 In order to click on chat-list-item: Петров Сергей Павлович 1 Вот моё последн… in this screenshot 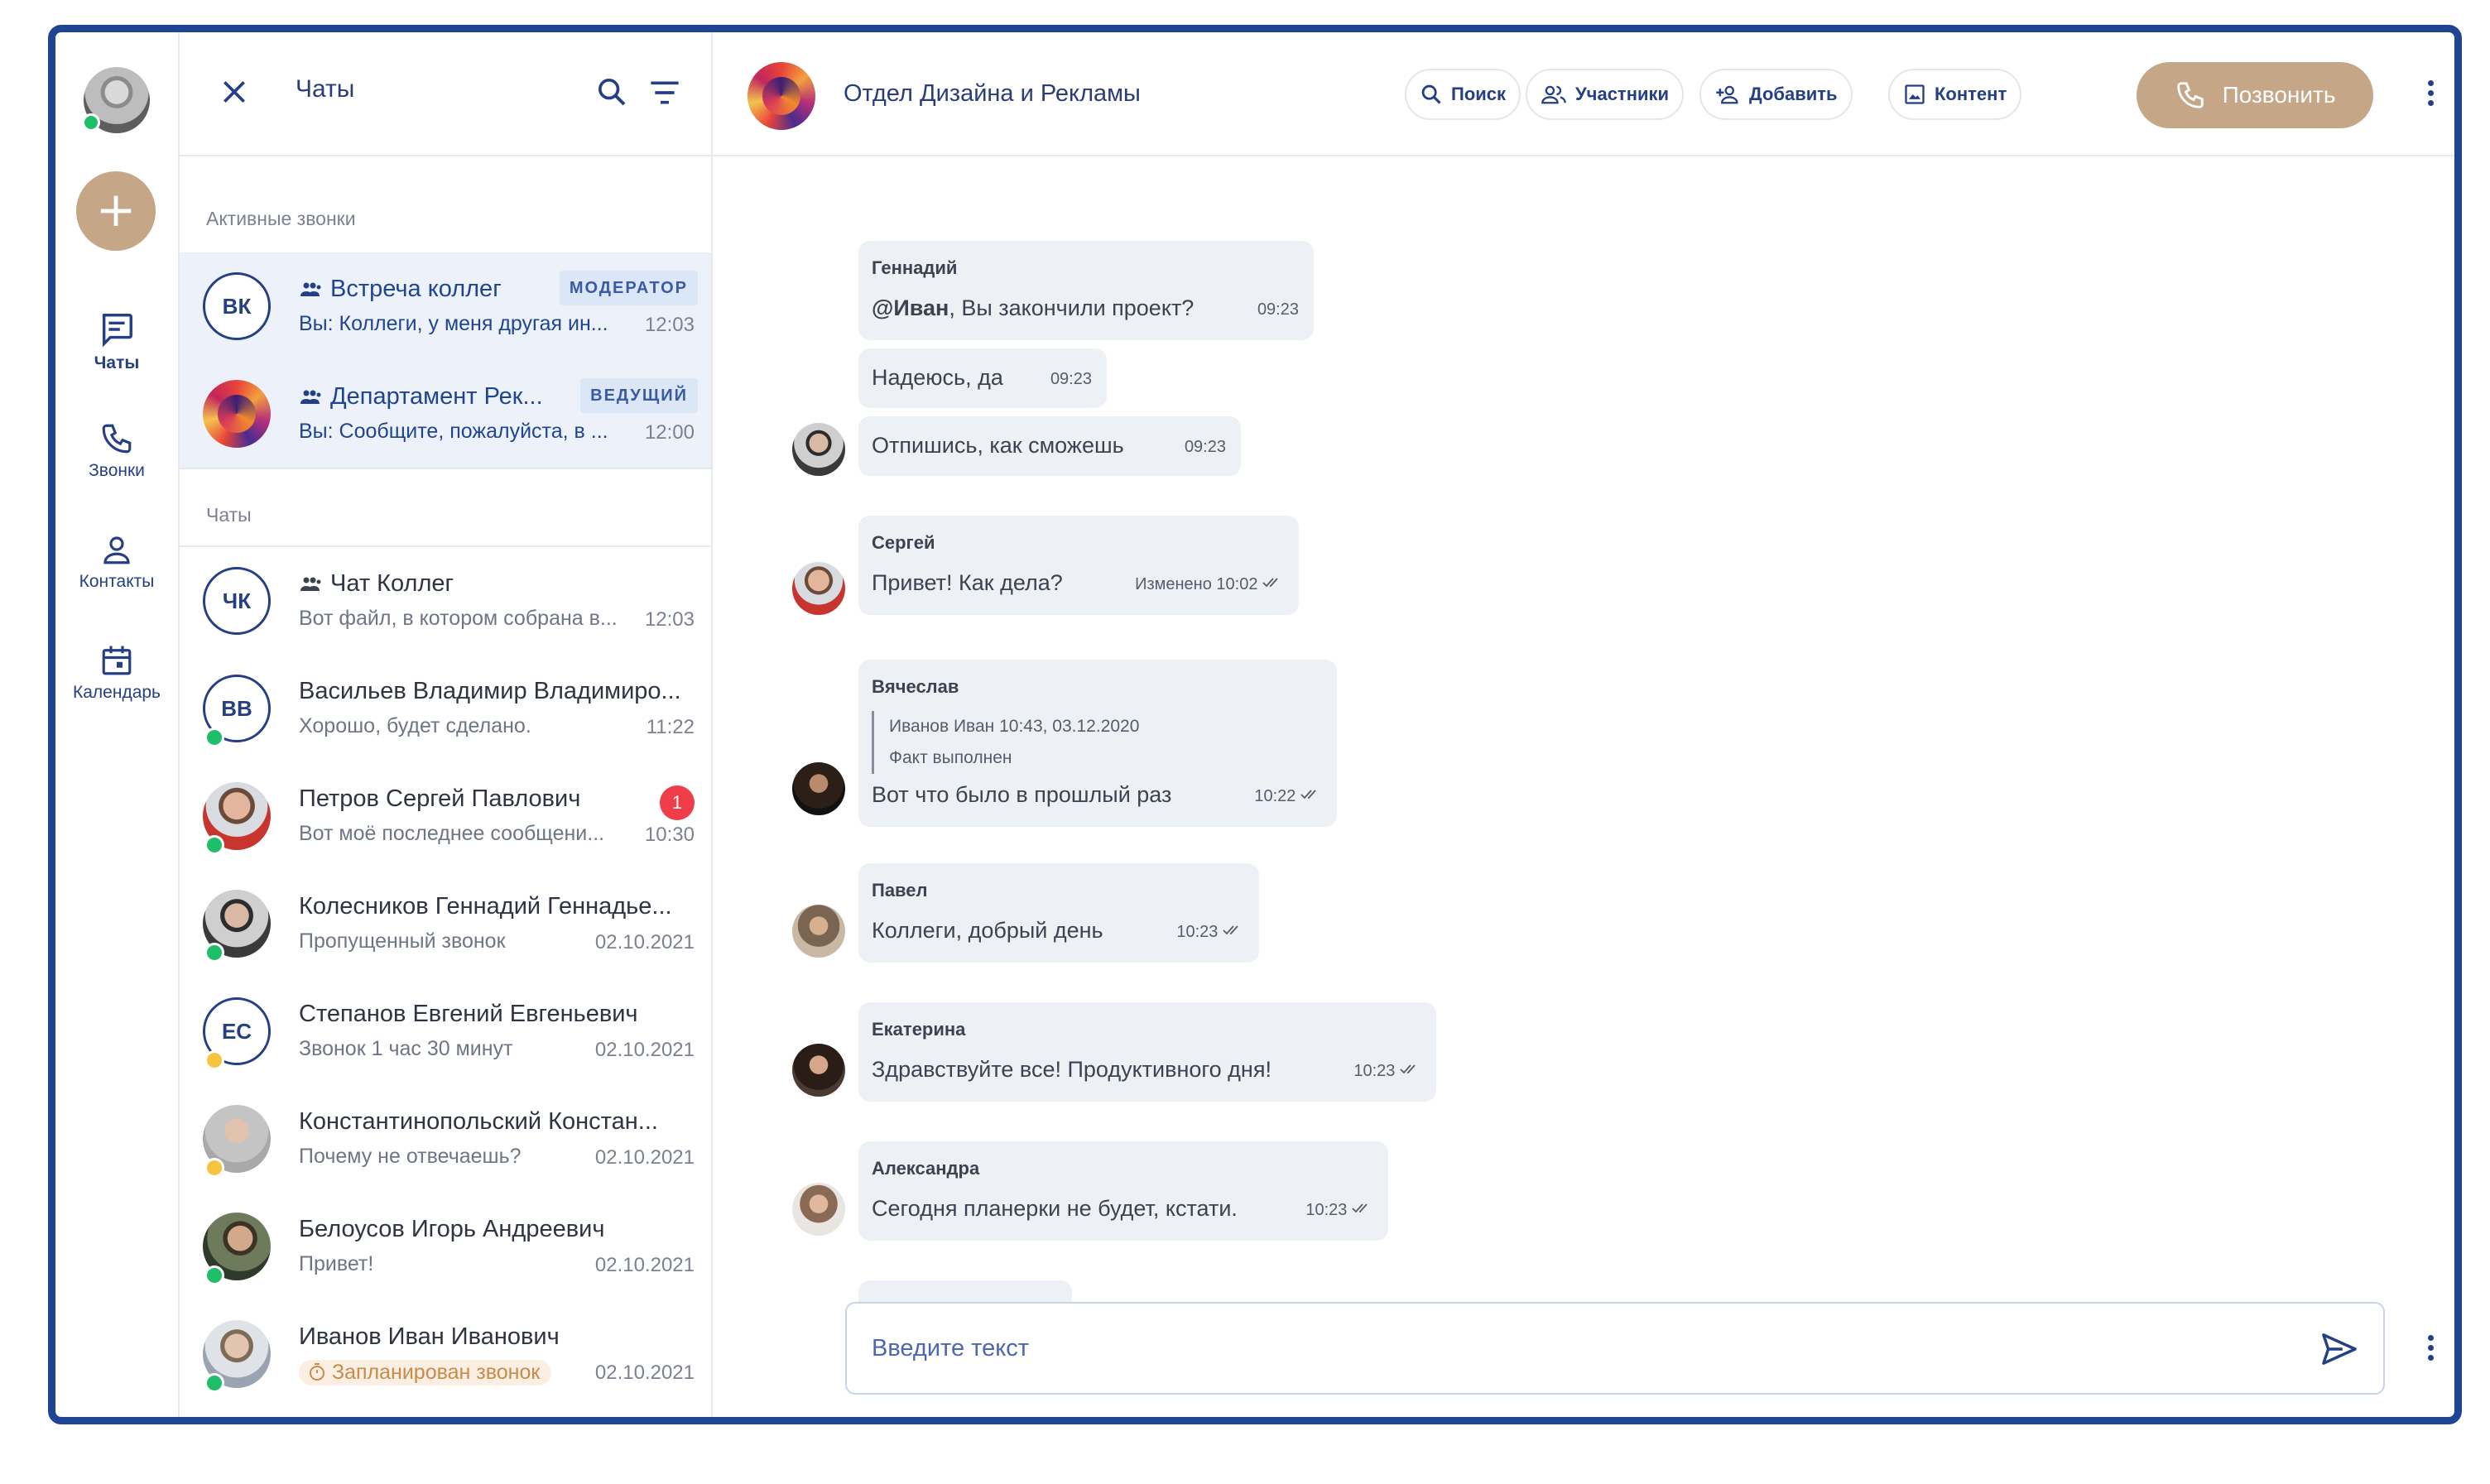, I will do `click(446, 816)`.